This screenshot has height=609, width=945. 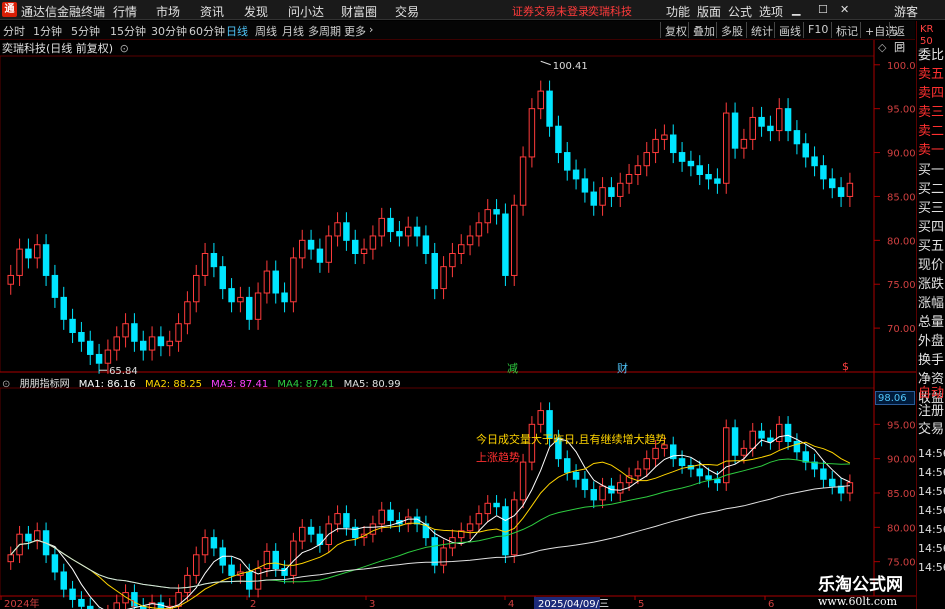 What do you see at coordinates (901, 241) in the screenshot?
I see `price-tick-label: 80.00` at bounding box center [901, 241].